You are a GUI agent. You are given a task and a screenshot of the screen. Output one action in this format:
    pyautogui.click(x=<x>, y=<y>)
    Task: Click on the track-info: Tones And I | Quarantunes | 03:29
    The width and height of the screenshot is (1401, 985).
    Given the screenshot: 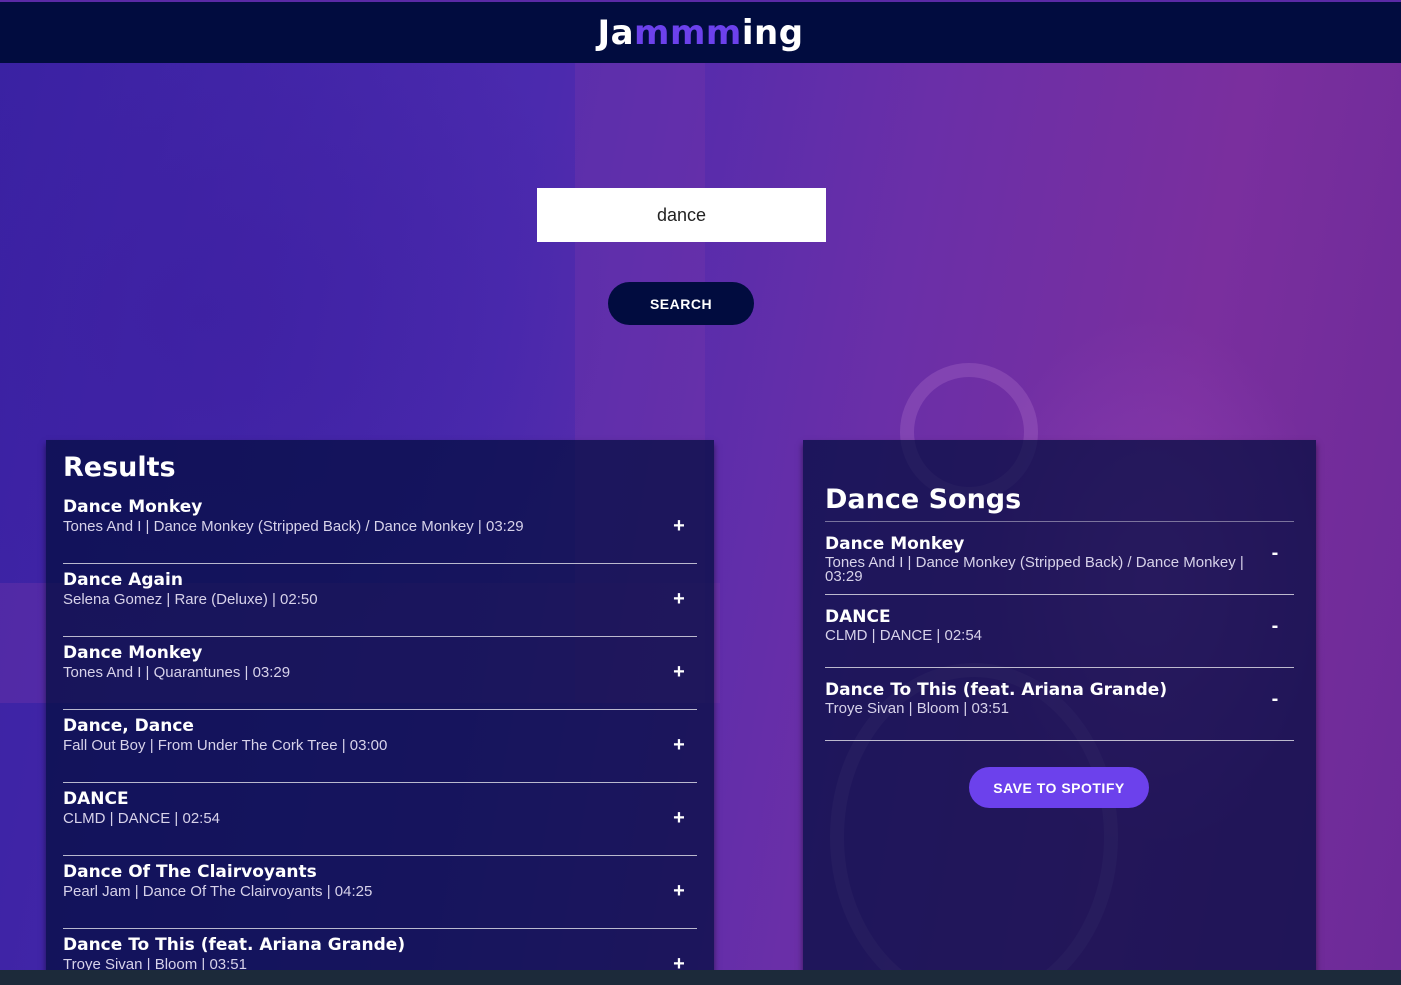 What is the action you would take?
    pyautogui.click(x=177, y=672)
    